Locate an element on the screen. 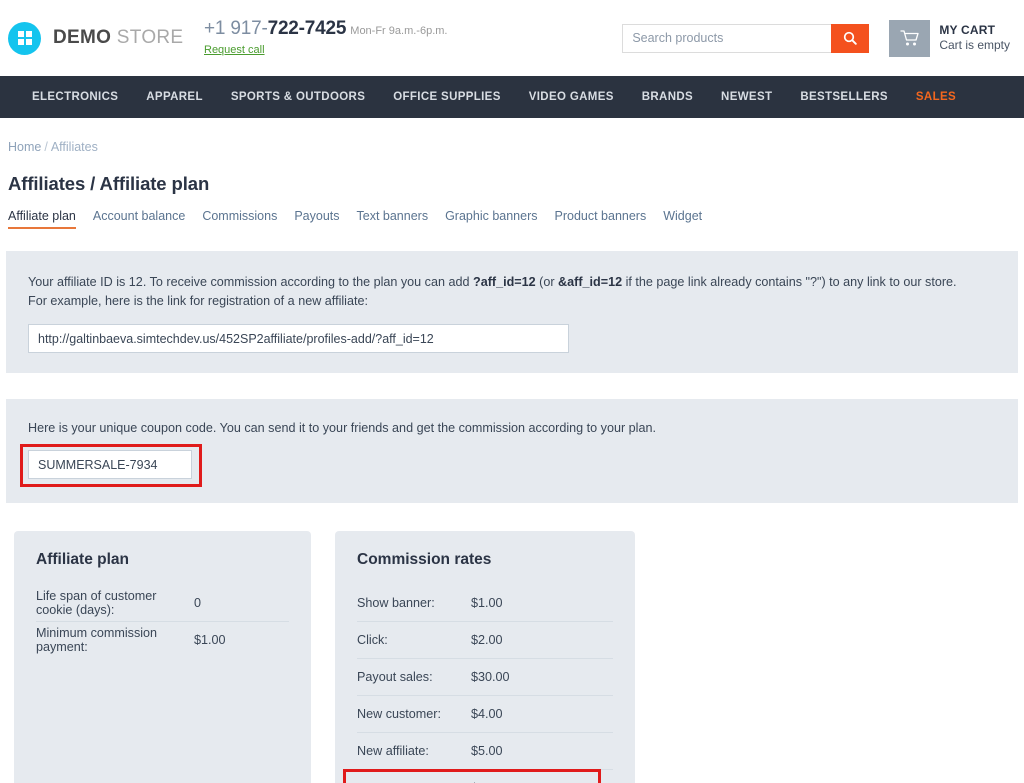  commission-rate-value: $5.00 is located at coordinates (487, 751).